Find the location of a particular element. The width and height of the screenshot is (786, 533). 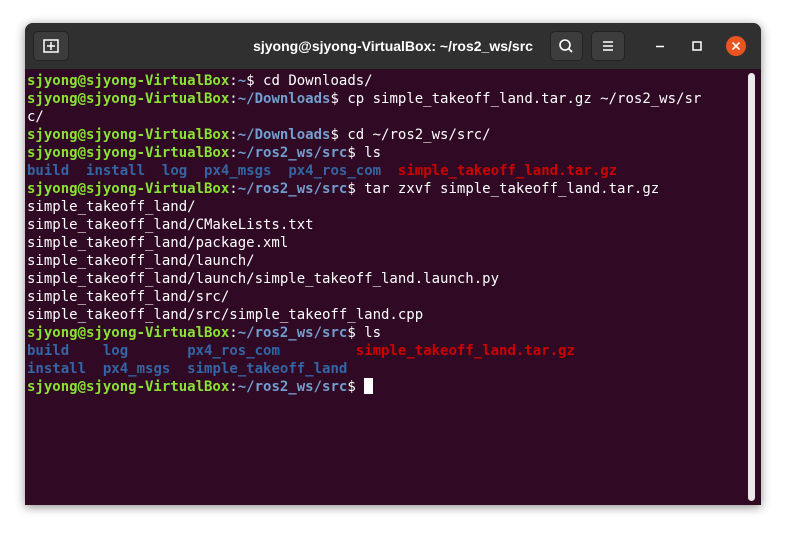

title-bar: sjyong@sjyong-VirtualBox: ~/ros2_ws/src is located at coordinates (393, 46).